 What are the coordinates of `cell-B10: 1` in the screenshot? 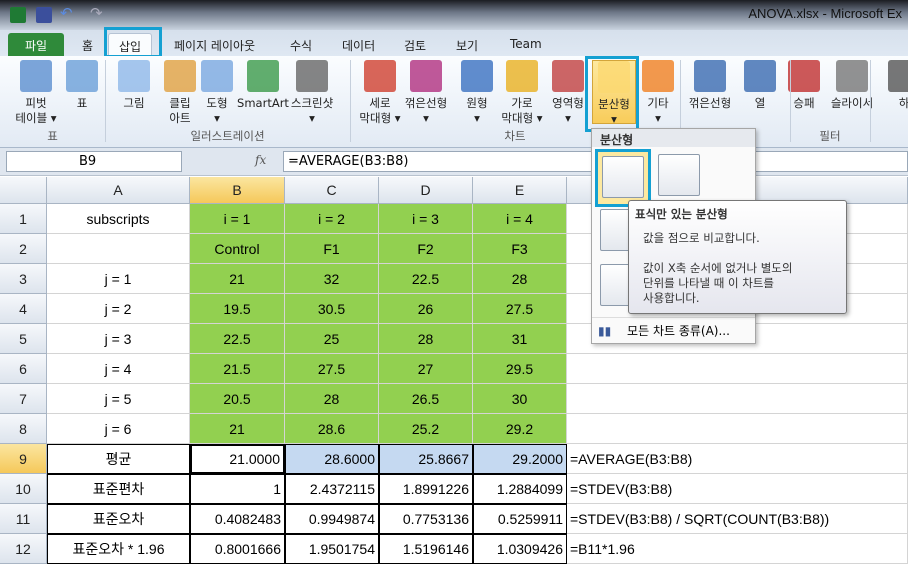 It's located at (237, 489).